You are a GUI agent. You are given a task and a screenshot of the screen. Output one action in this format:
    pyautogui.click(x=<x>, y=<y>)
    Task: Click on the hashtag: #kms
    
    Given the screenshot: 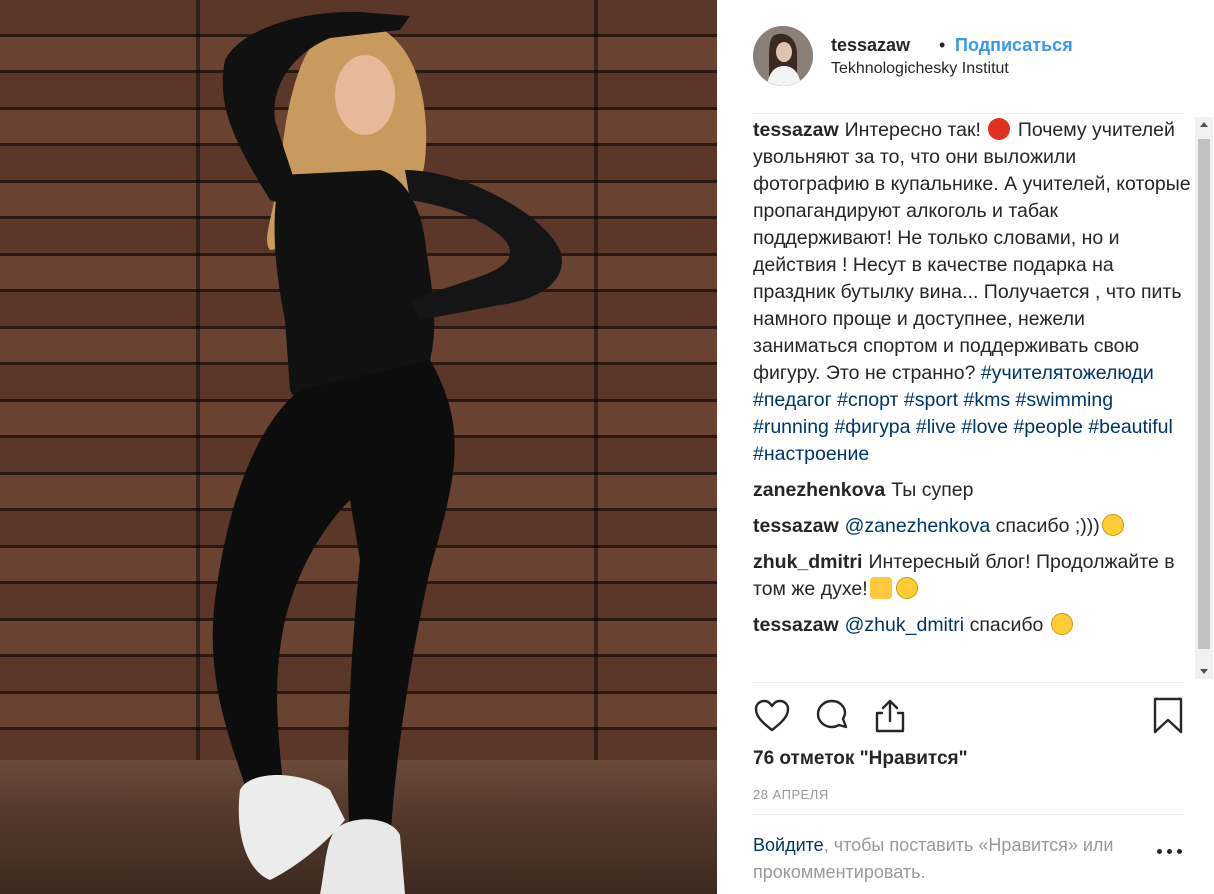 What is the action you would take?
    pyautogui.click(x=987, y=400)
    